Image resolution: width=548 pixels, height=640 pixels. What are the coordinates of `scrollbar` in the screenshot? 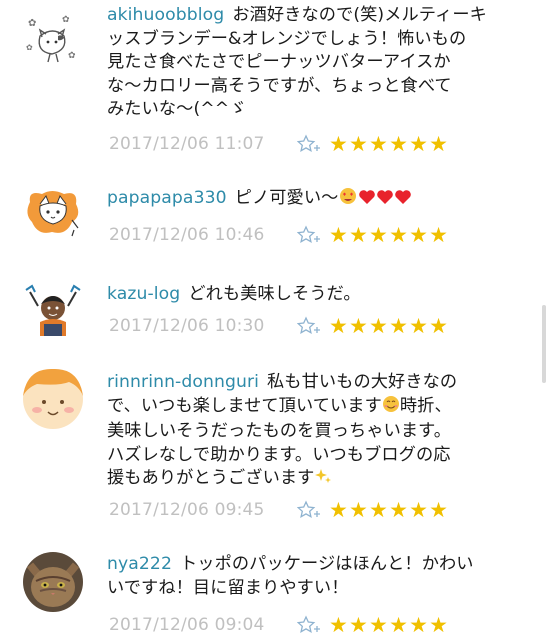 It's located at (544, 344).